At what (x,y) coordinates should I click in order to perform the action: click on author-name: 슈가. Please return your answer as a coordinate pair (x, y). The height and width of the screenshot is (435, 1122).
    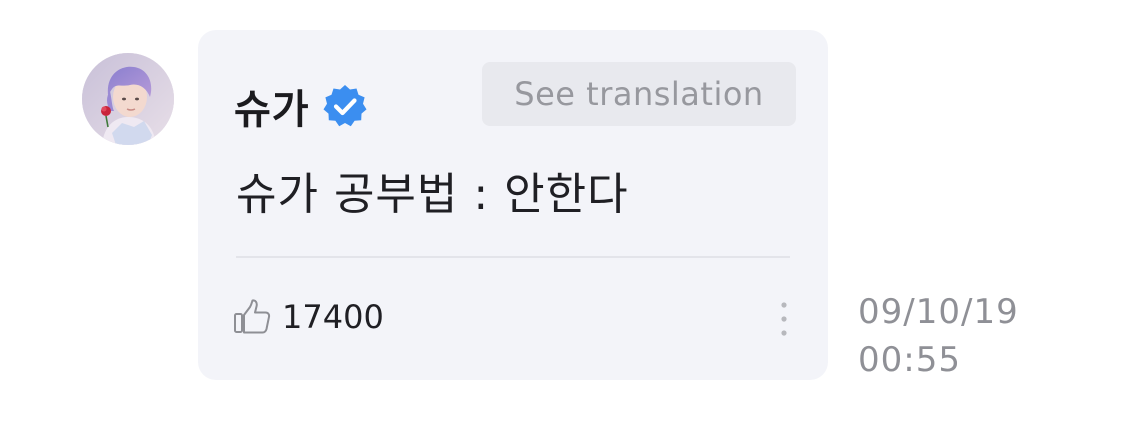
    Looking at the image, I should click on (272, 106).